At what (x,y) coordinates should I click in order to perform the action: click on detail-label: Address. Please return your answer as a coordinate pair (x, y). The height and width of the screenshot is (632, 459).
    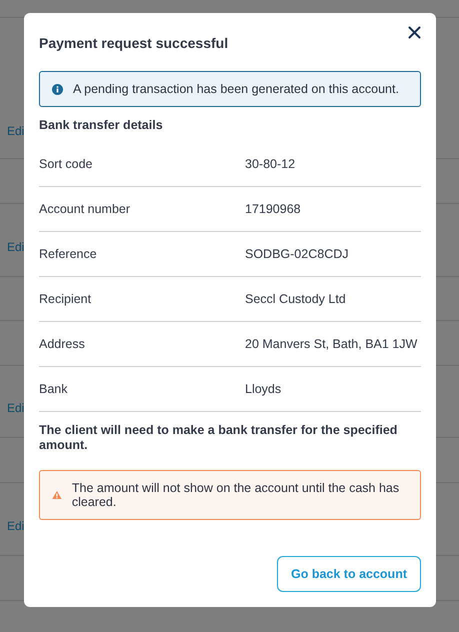
    Looking at the image, I should click on (62, 344).